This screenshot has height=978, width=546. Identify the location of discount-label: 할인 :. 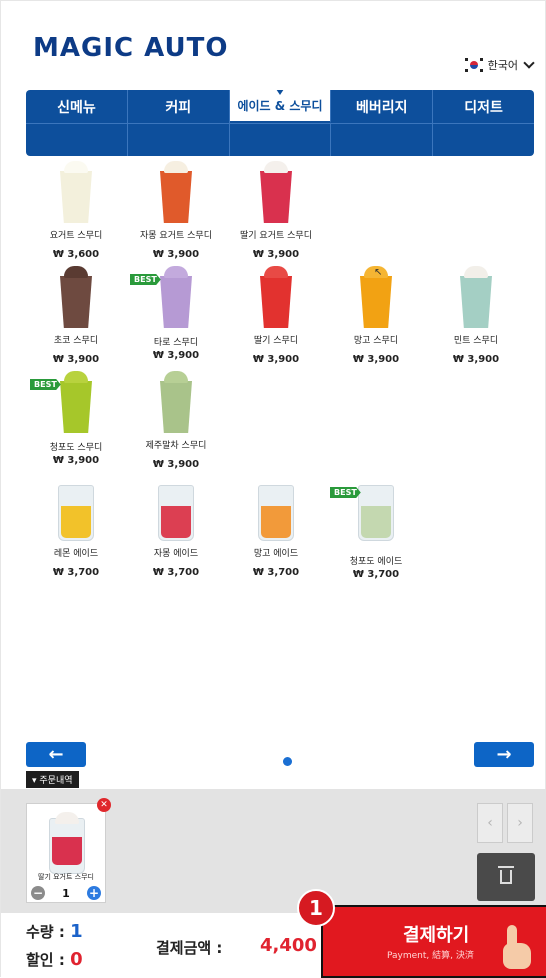
(45, 960).